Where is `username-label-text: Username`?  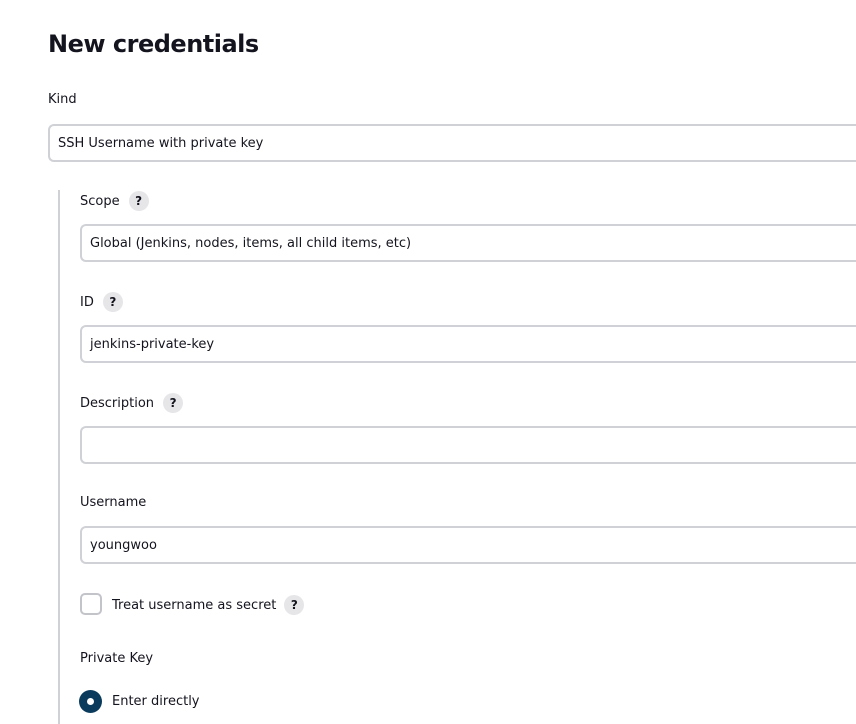 username-label-text: Username is located at coordinates (113, 502).